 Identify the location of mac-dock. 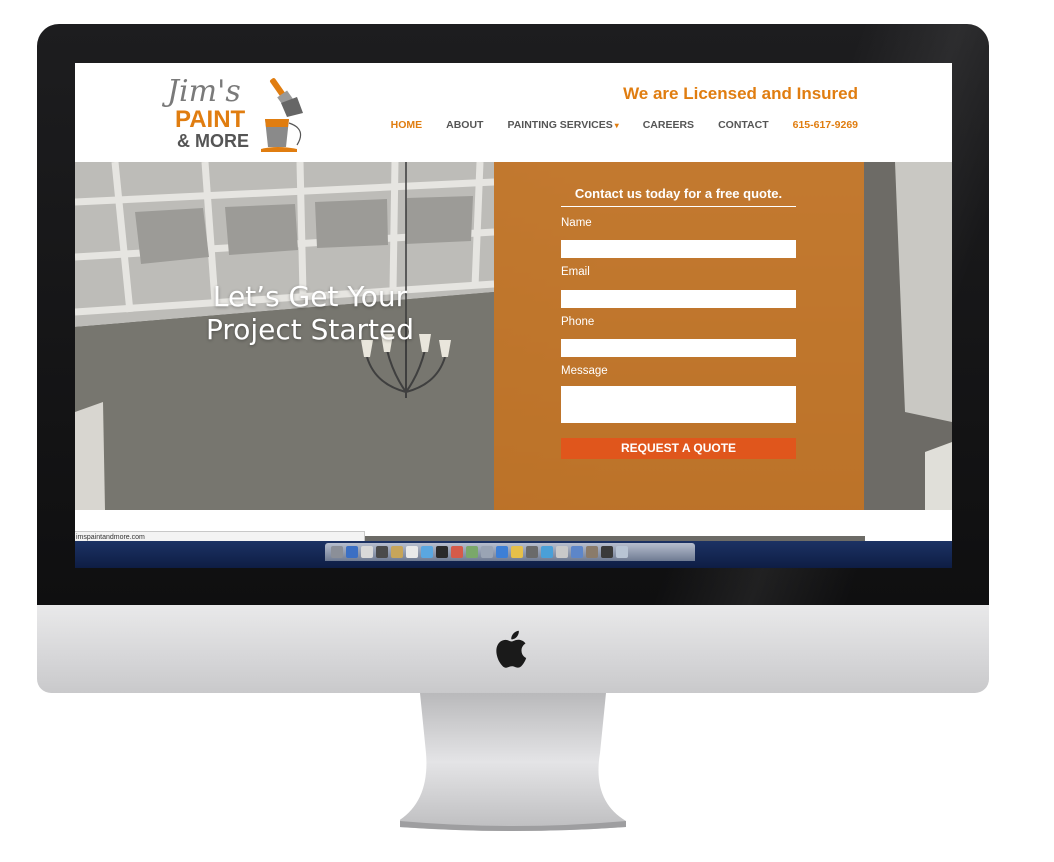
(510, 552).